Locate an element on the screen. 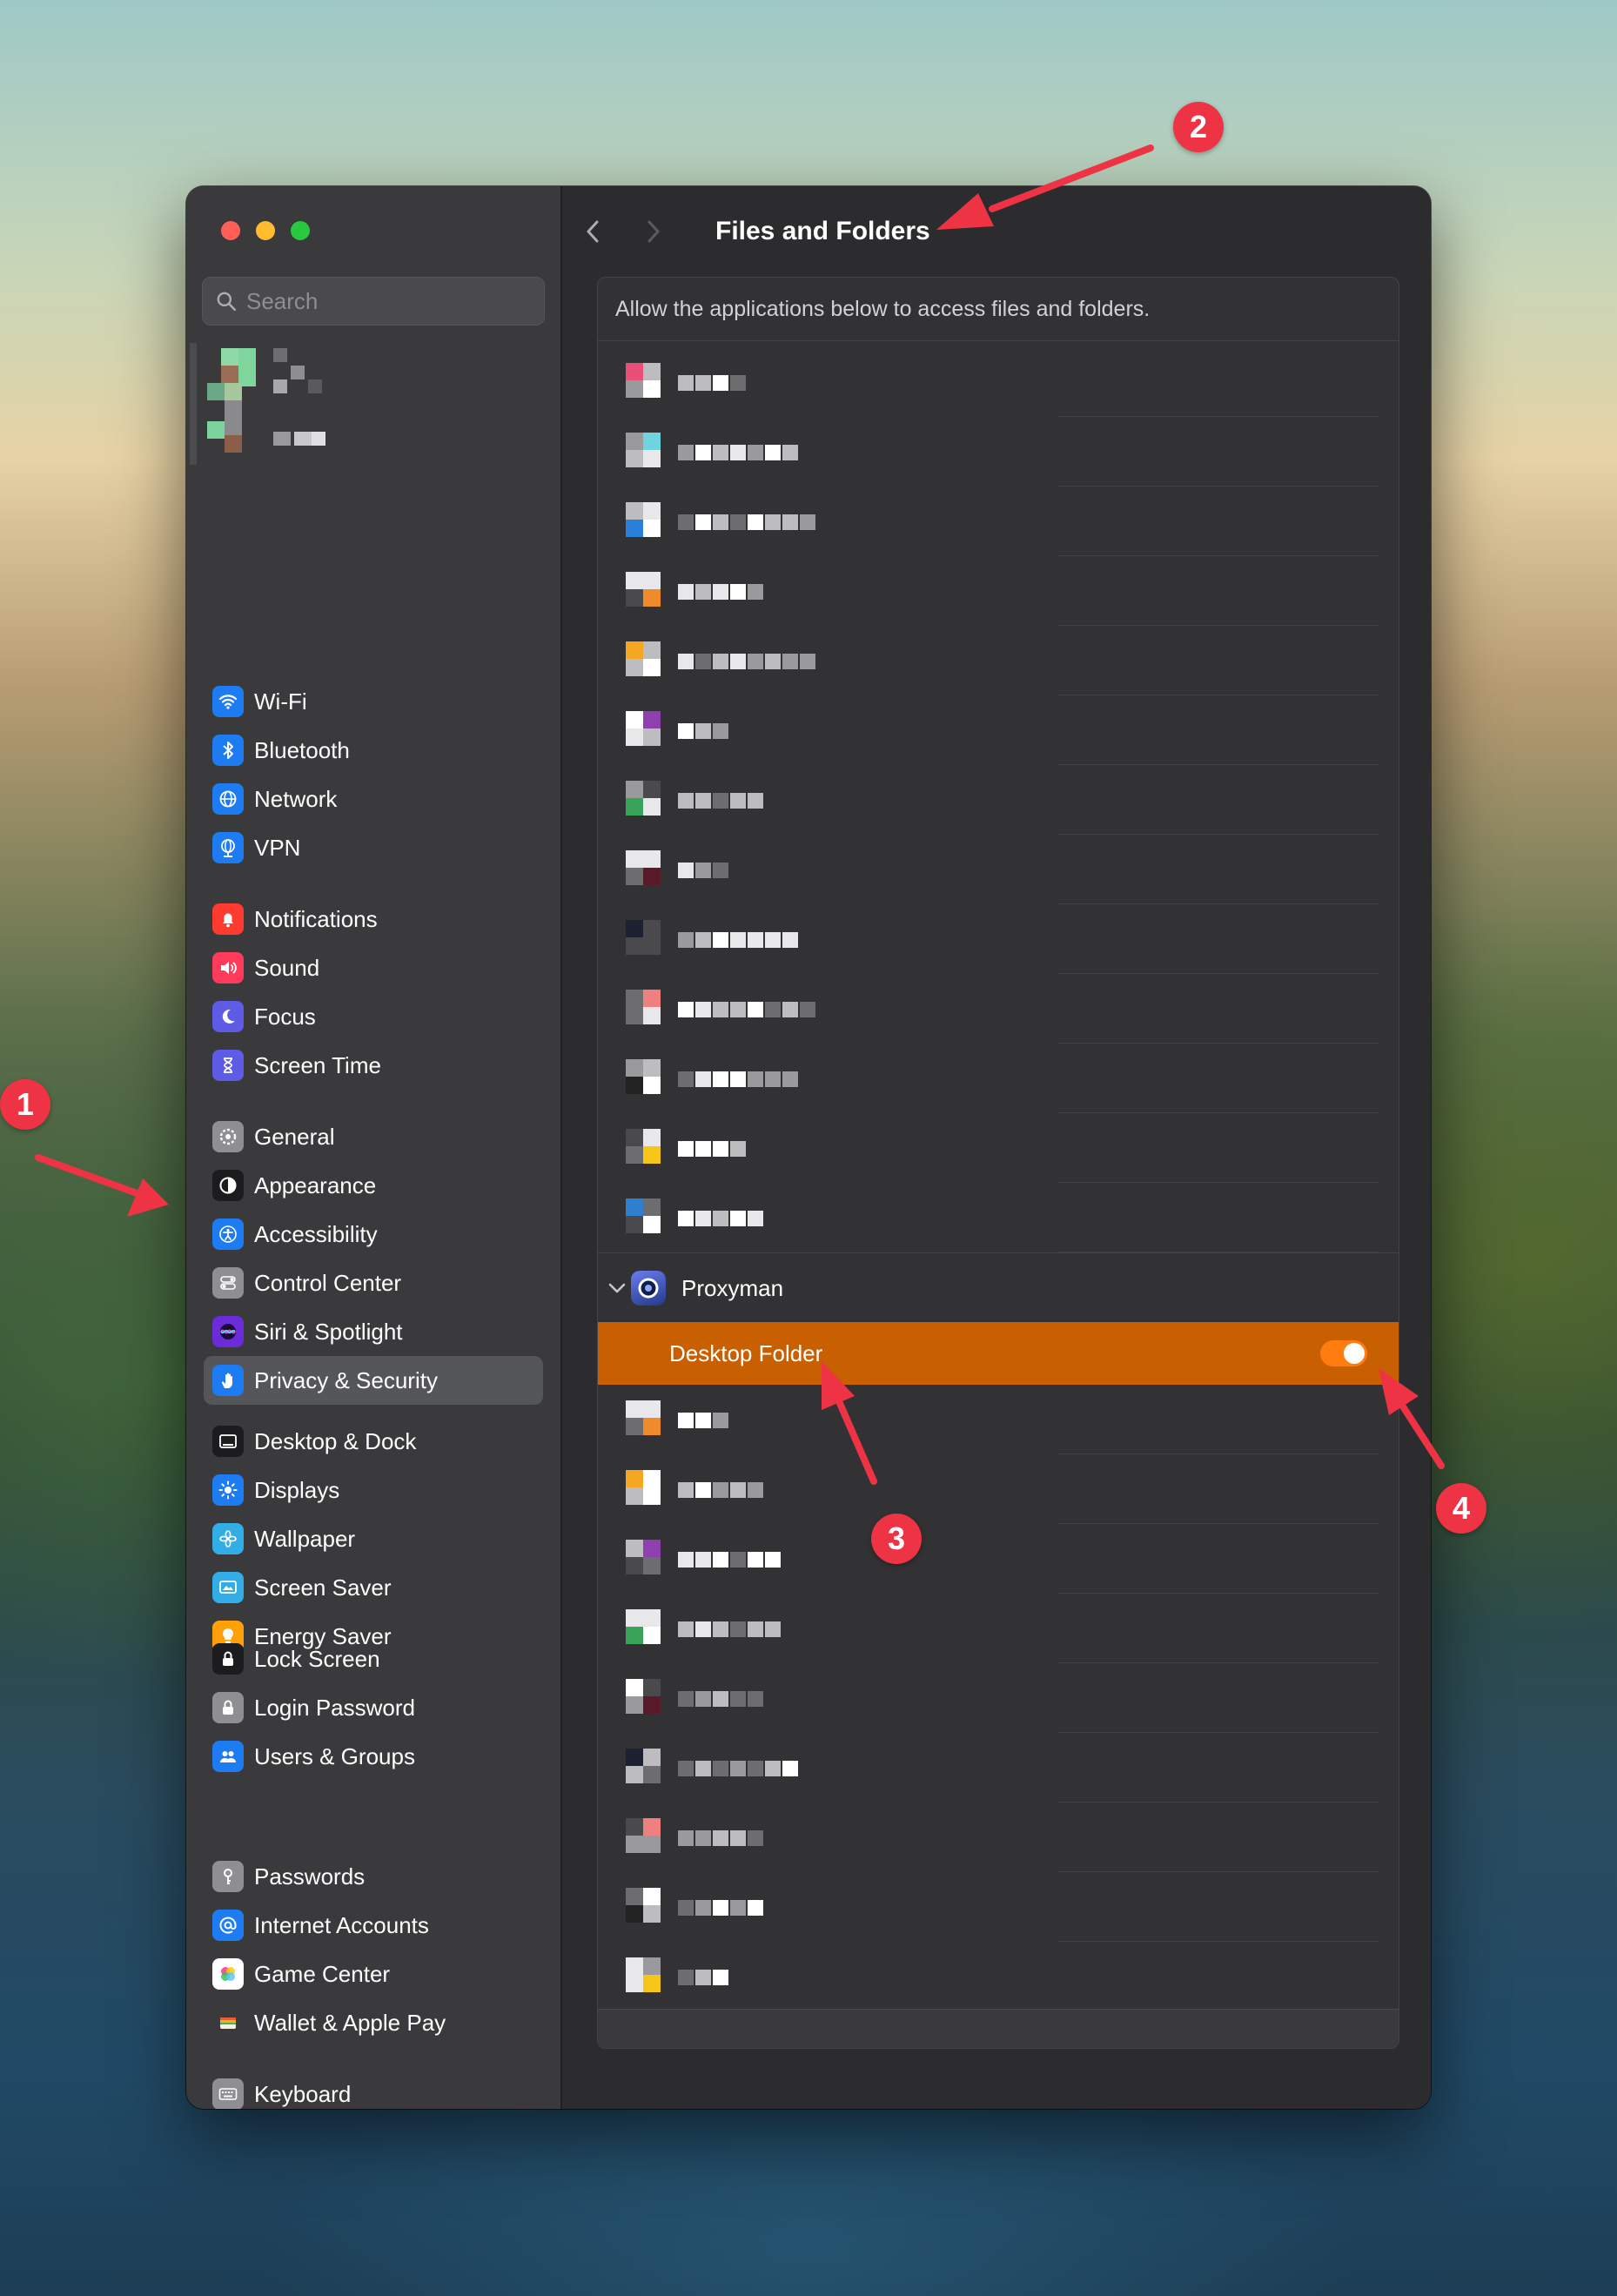 This screenshot has height=2296, width=1617. toggle-knob is located at coordinates (1354, 1353).